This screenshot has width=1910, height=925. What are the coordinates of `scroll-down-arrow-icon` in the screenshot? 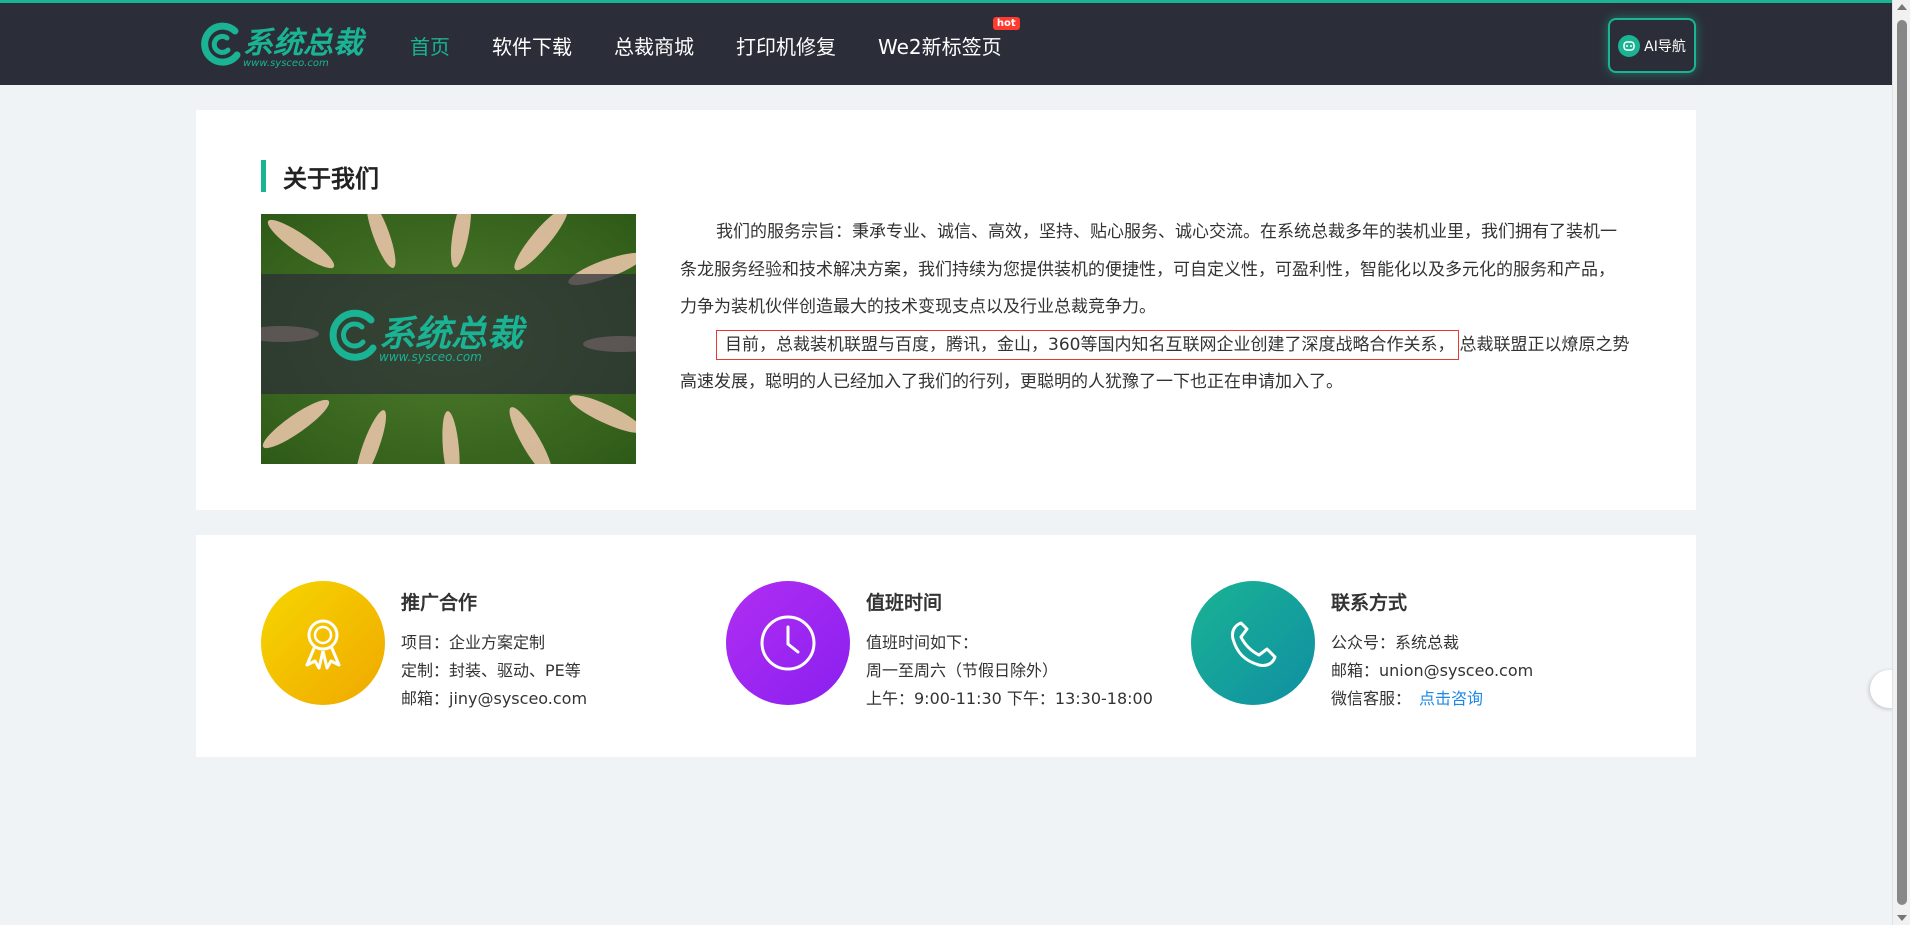 It's located at (1902, 918).